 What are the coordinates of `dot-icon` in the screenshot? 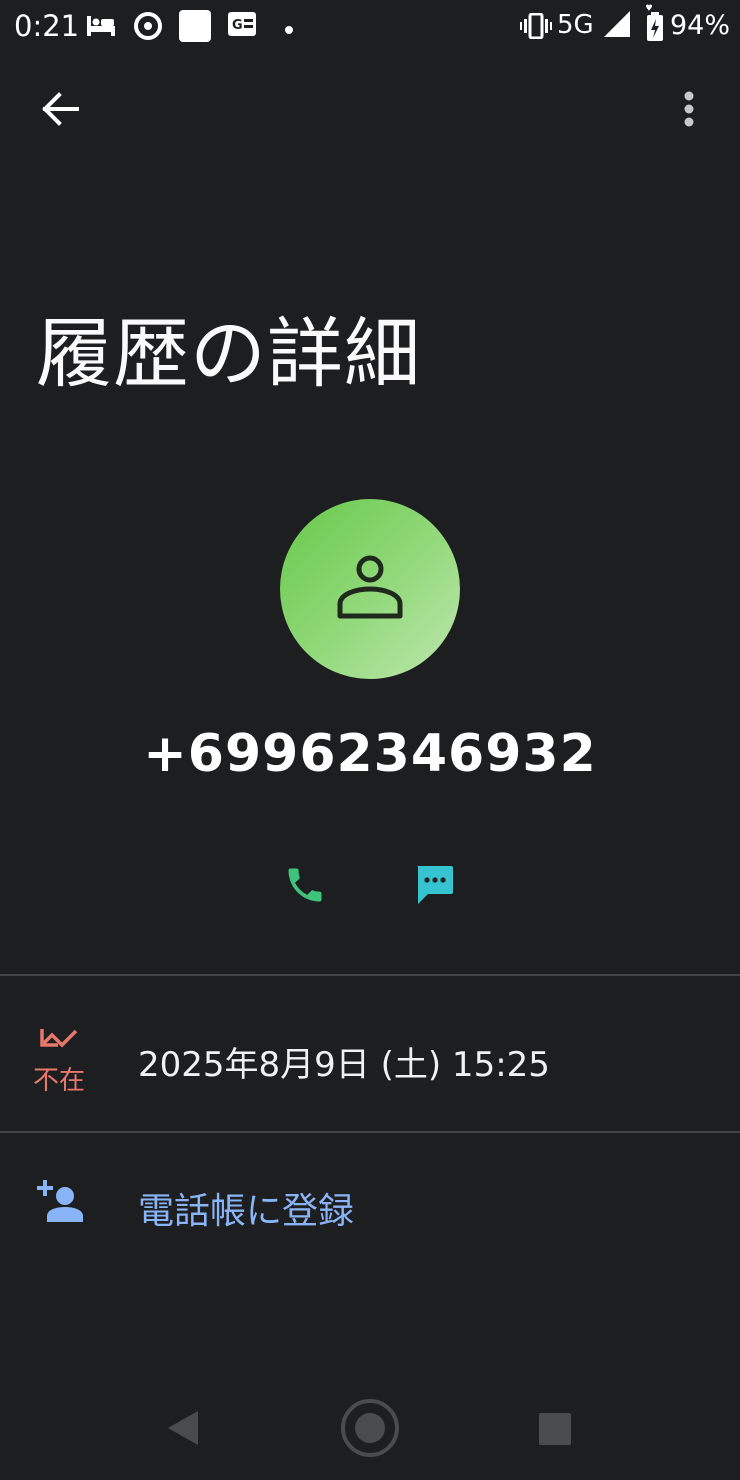 It's located at (289, 29).